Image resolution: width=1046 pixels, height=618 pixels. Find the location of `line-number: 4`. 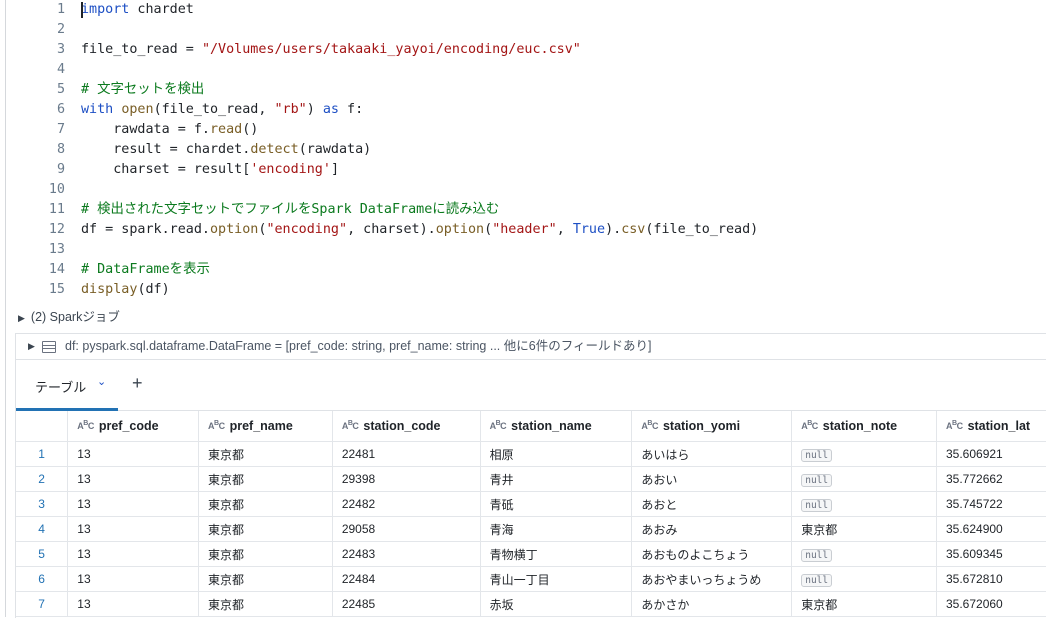

line-number: 4 is located at coordinates (32, 70).